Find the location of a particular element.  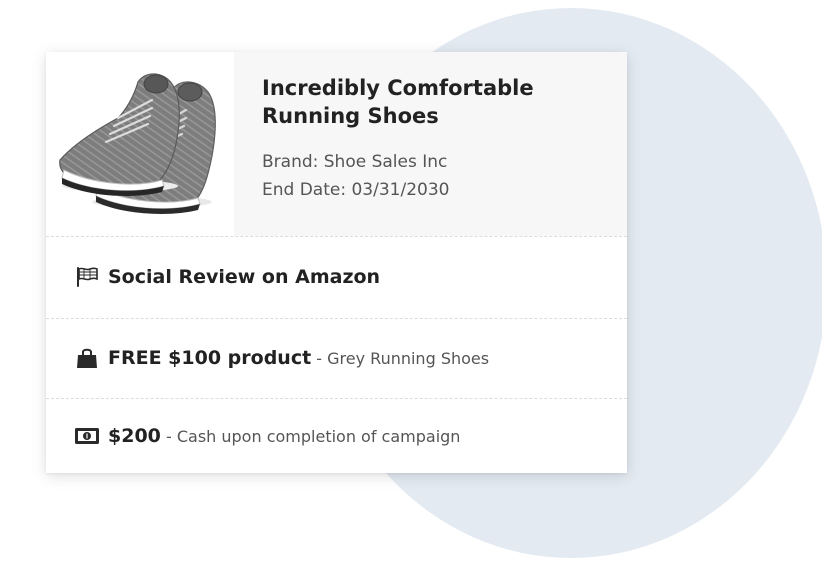

cash-icon is located at coordinates (87, 436).